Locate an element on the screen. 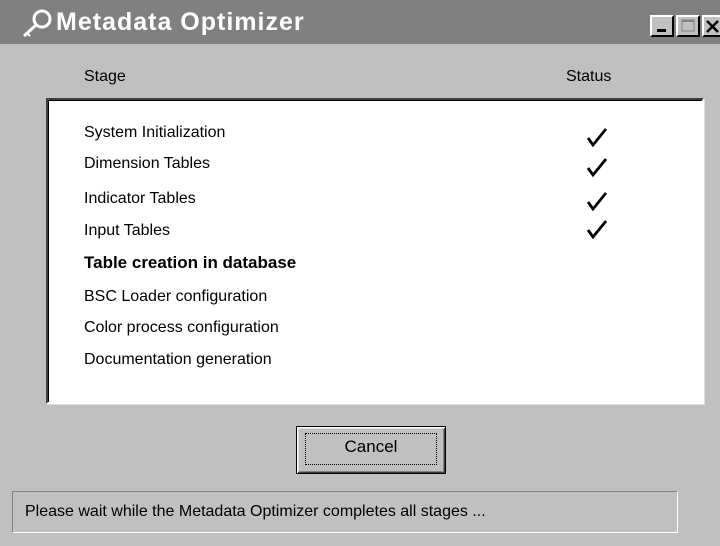  stage-item-indicator-tables: Indicator Tables is located at coordinates (140, 198).